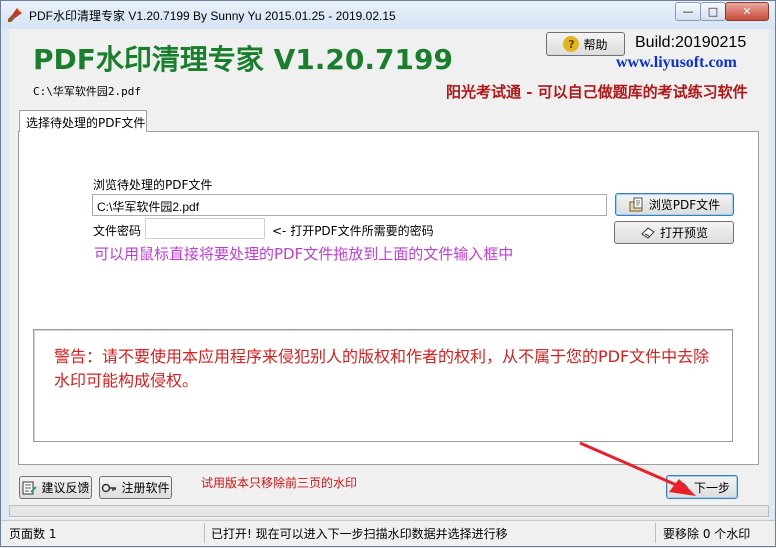 This screenshot has height=548, width=776. I want to click on open-preview-label: 打开预览, so click(683, 233).